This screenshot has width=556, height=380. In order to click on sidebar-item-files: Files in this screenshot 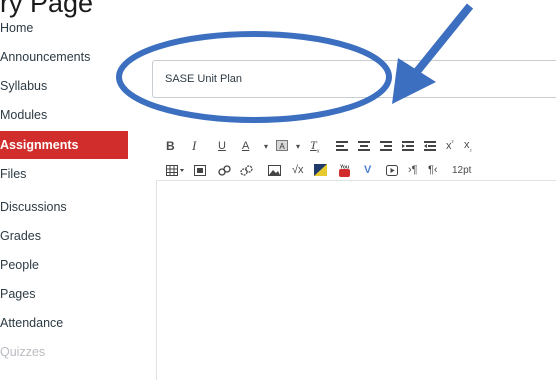, I will do `click(64, 174)`.